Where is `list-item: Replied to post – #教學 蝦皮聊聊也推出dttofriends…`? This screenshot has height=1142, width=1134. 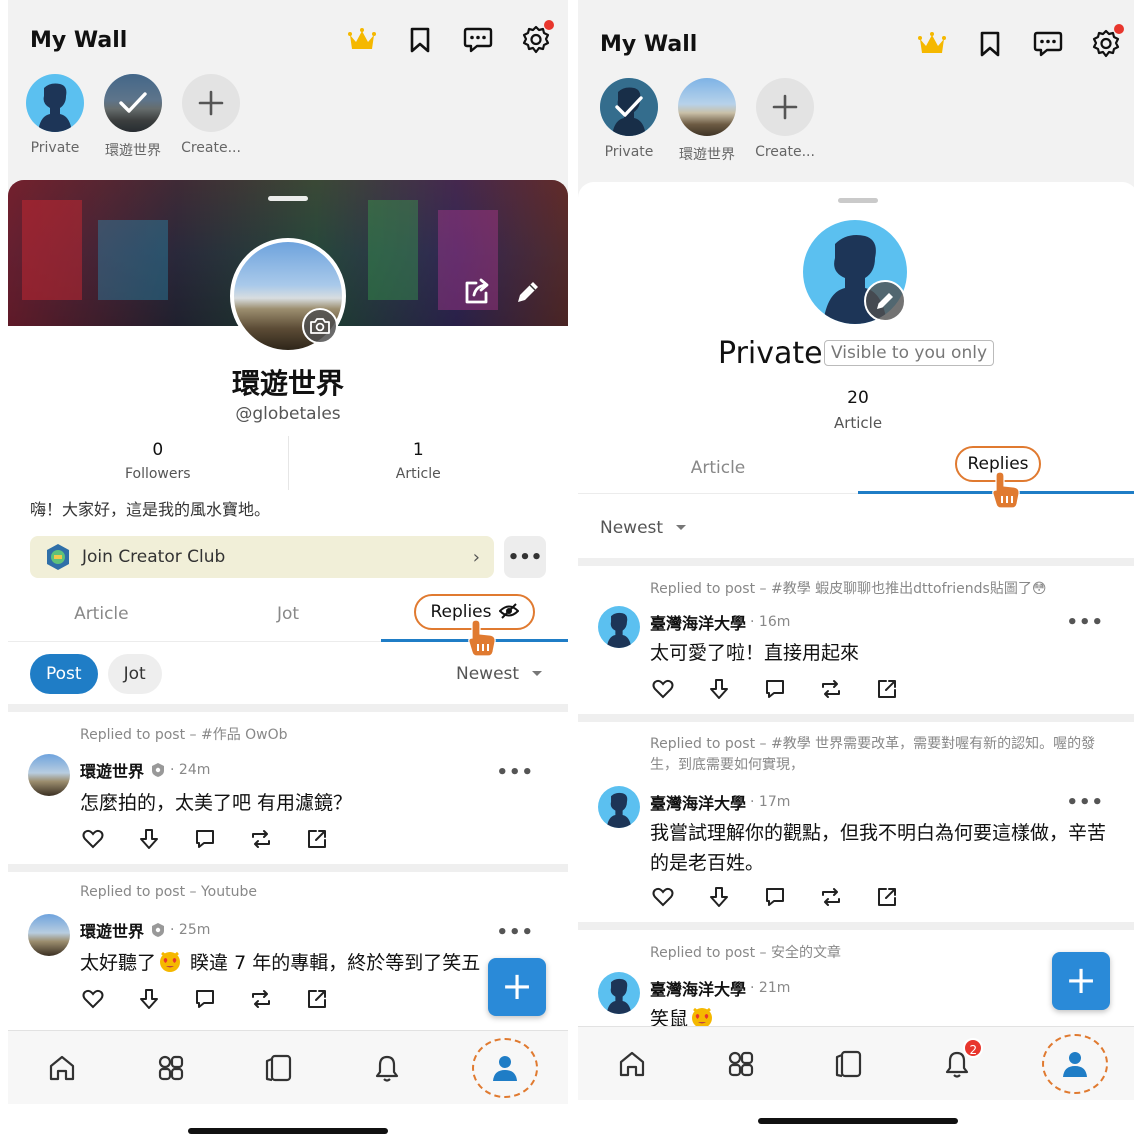
list-item: Replied to post – #教學 蝦皮聊聊也推出dttofriends… is located at coordinates (856, 641).